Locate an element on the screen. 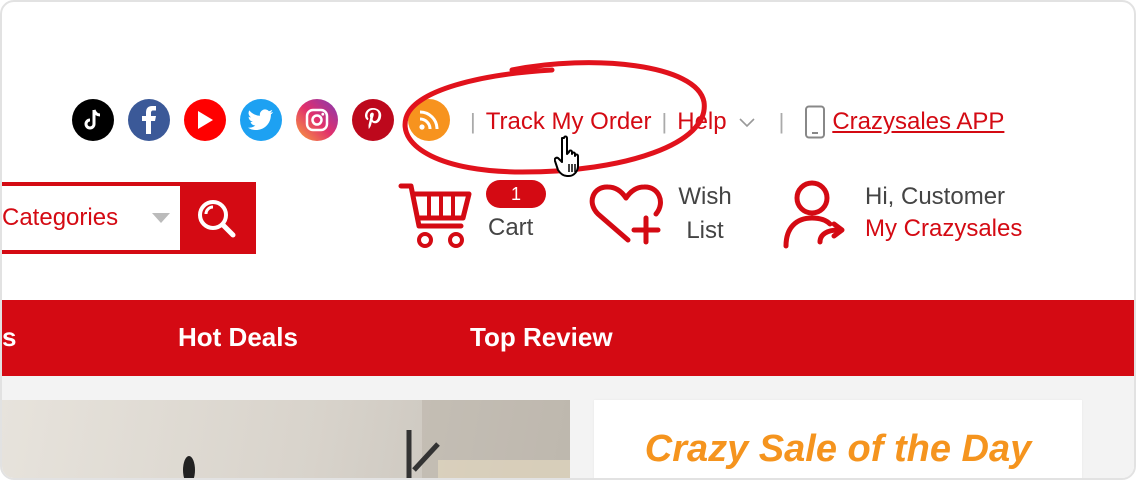 The height and width of the screenshot is (480, 1136). mobile-phone-icon is located at coordinates (815, 122).